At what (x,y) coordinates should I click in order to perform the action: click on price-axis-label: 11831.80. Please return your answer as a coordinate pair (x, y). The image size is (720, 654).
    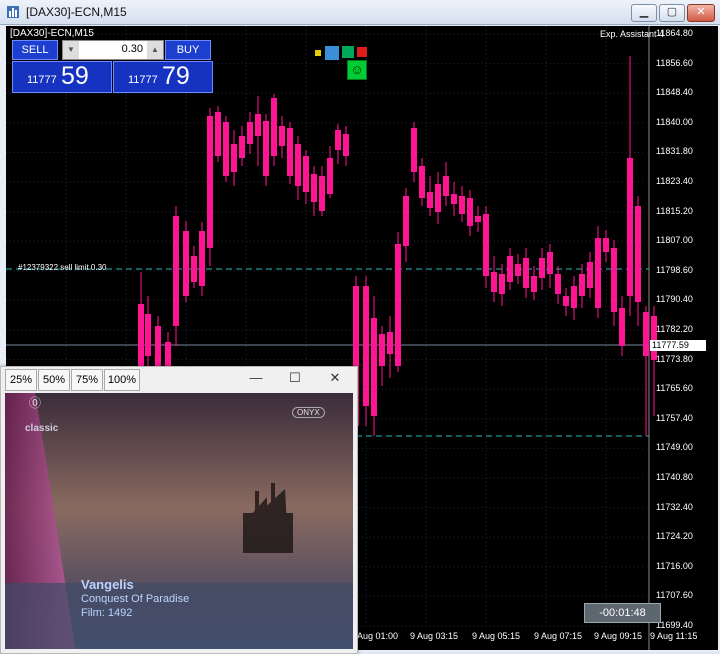
    Looking at the image, I should click on (674, 151).